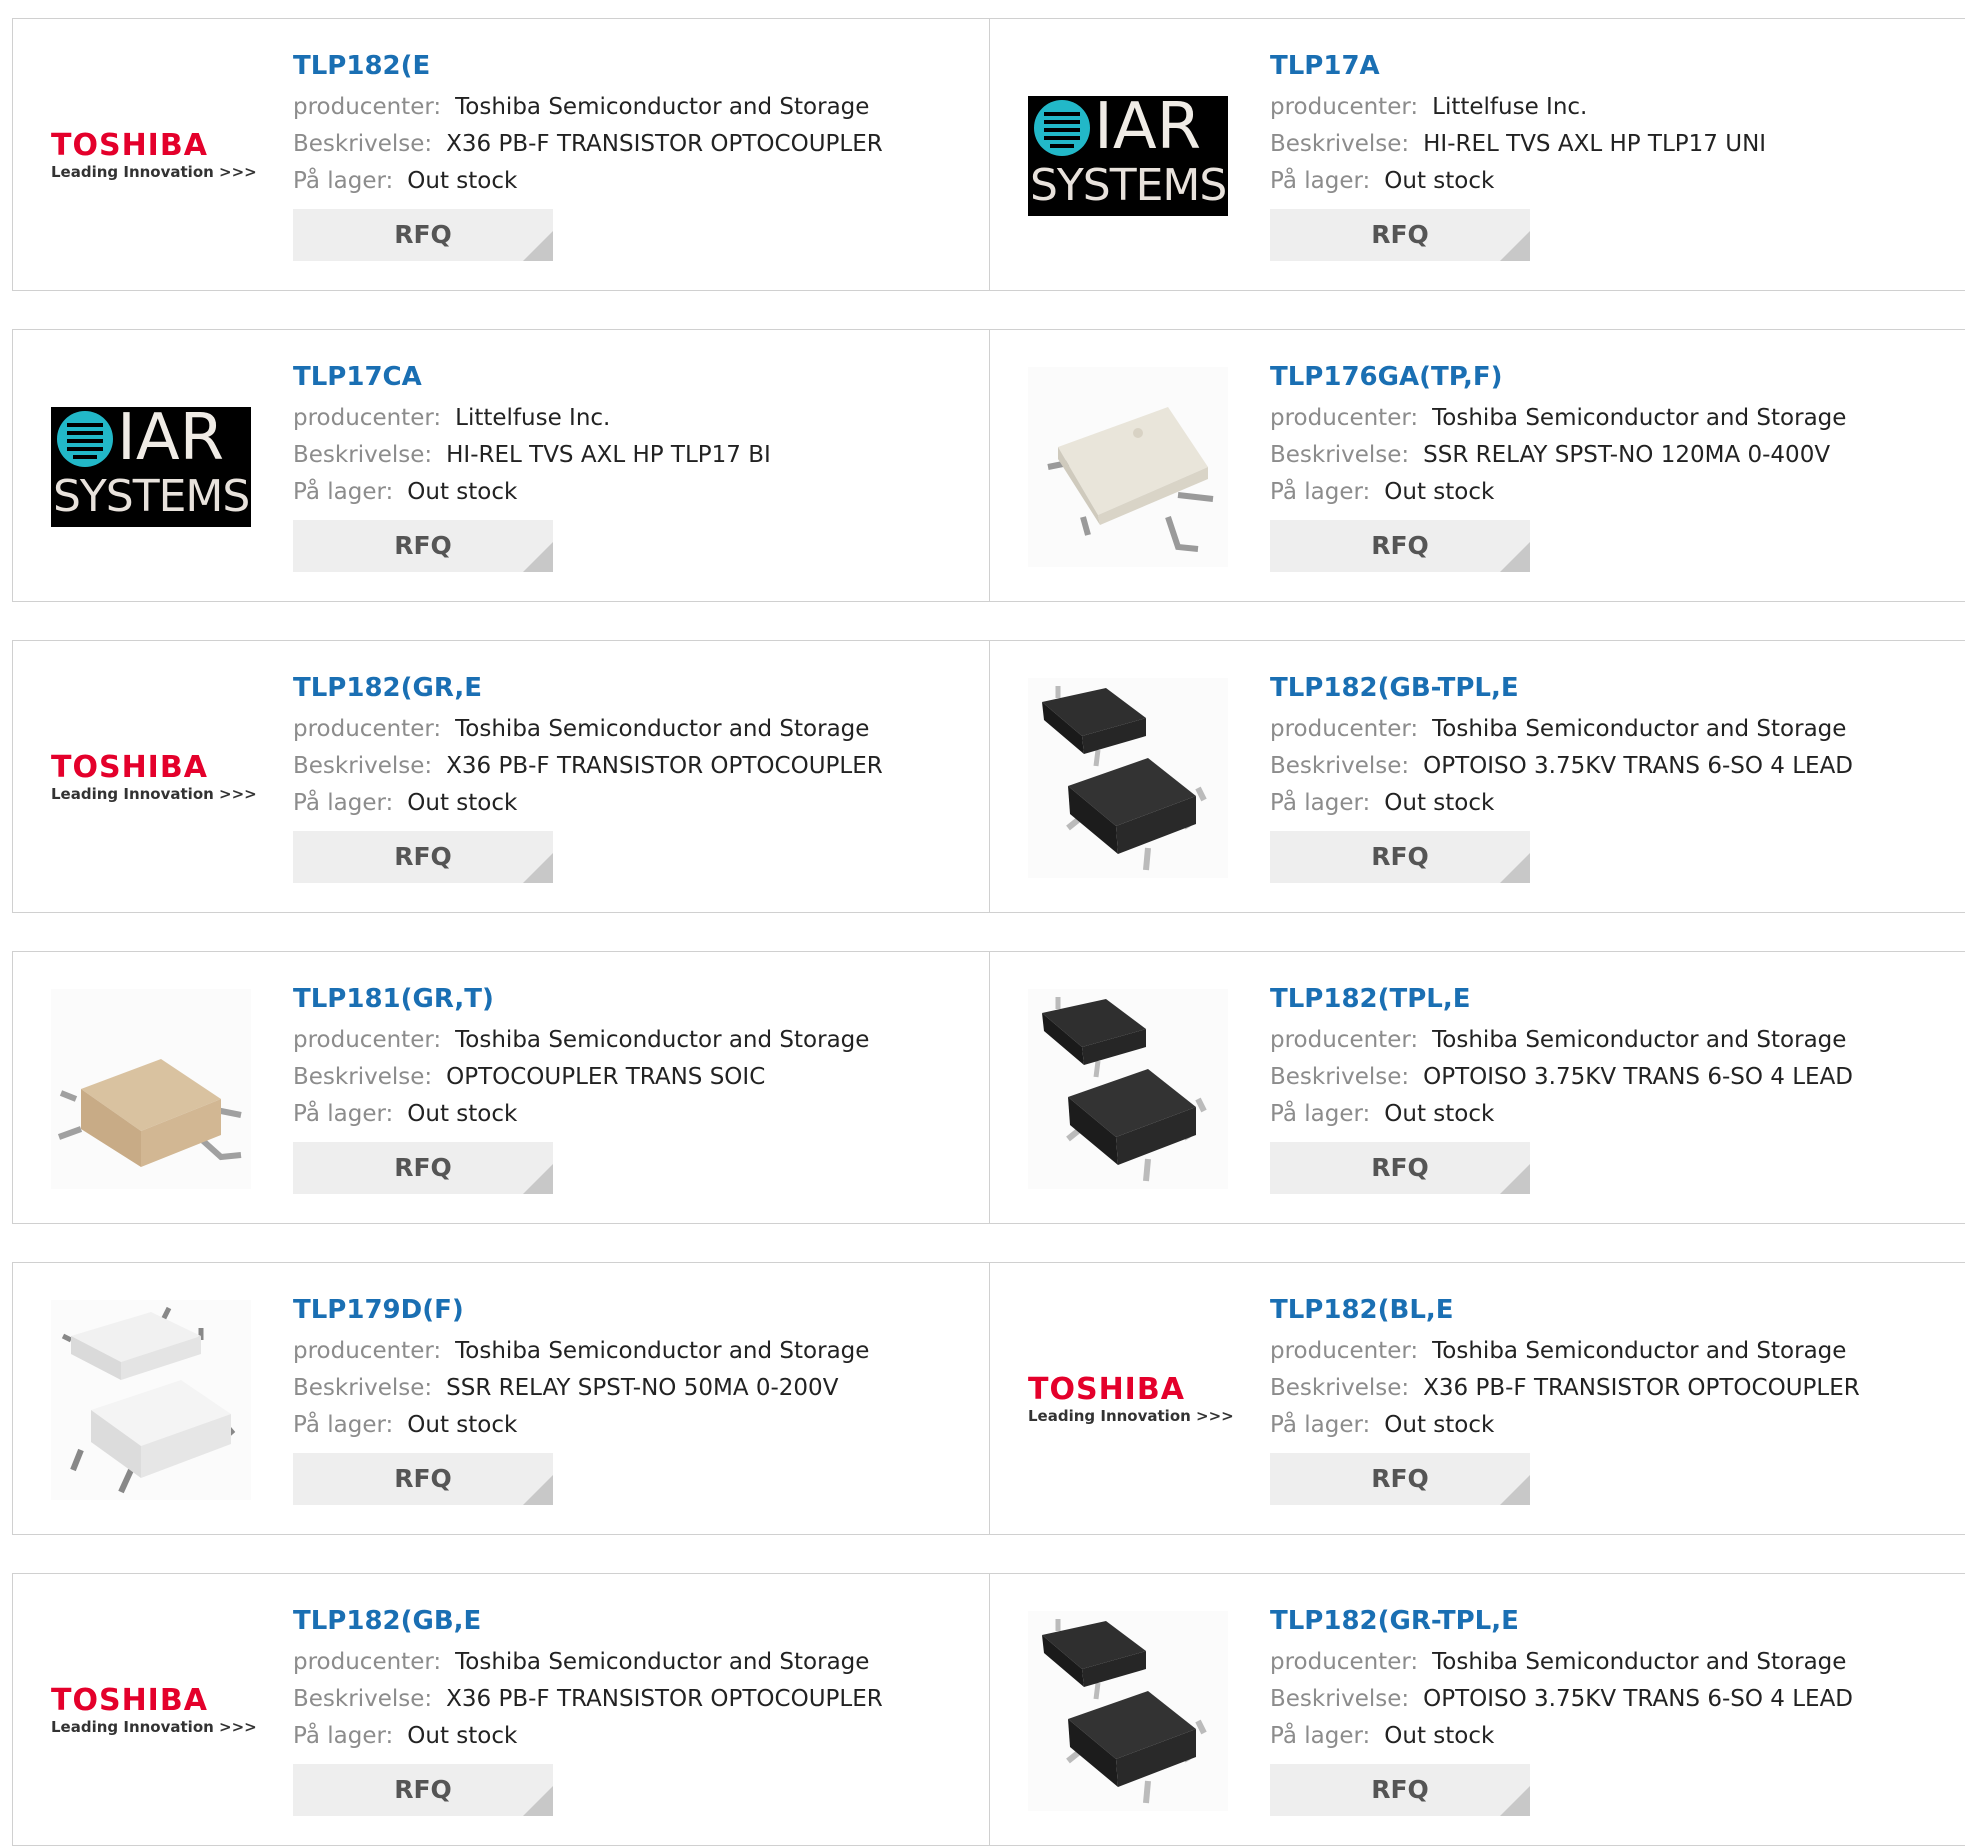 Image resolution: width=1965 pixels, height=1846 pixels. Describe the element at coordinates (151, 496) in the screenshot. I see `iar-logo-systems: SYSTEMS` at that location.